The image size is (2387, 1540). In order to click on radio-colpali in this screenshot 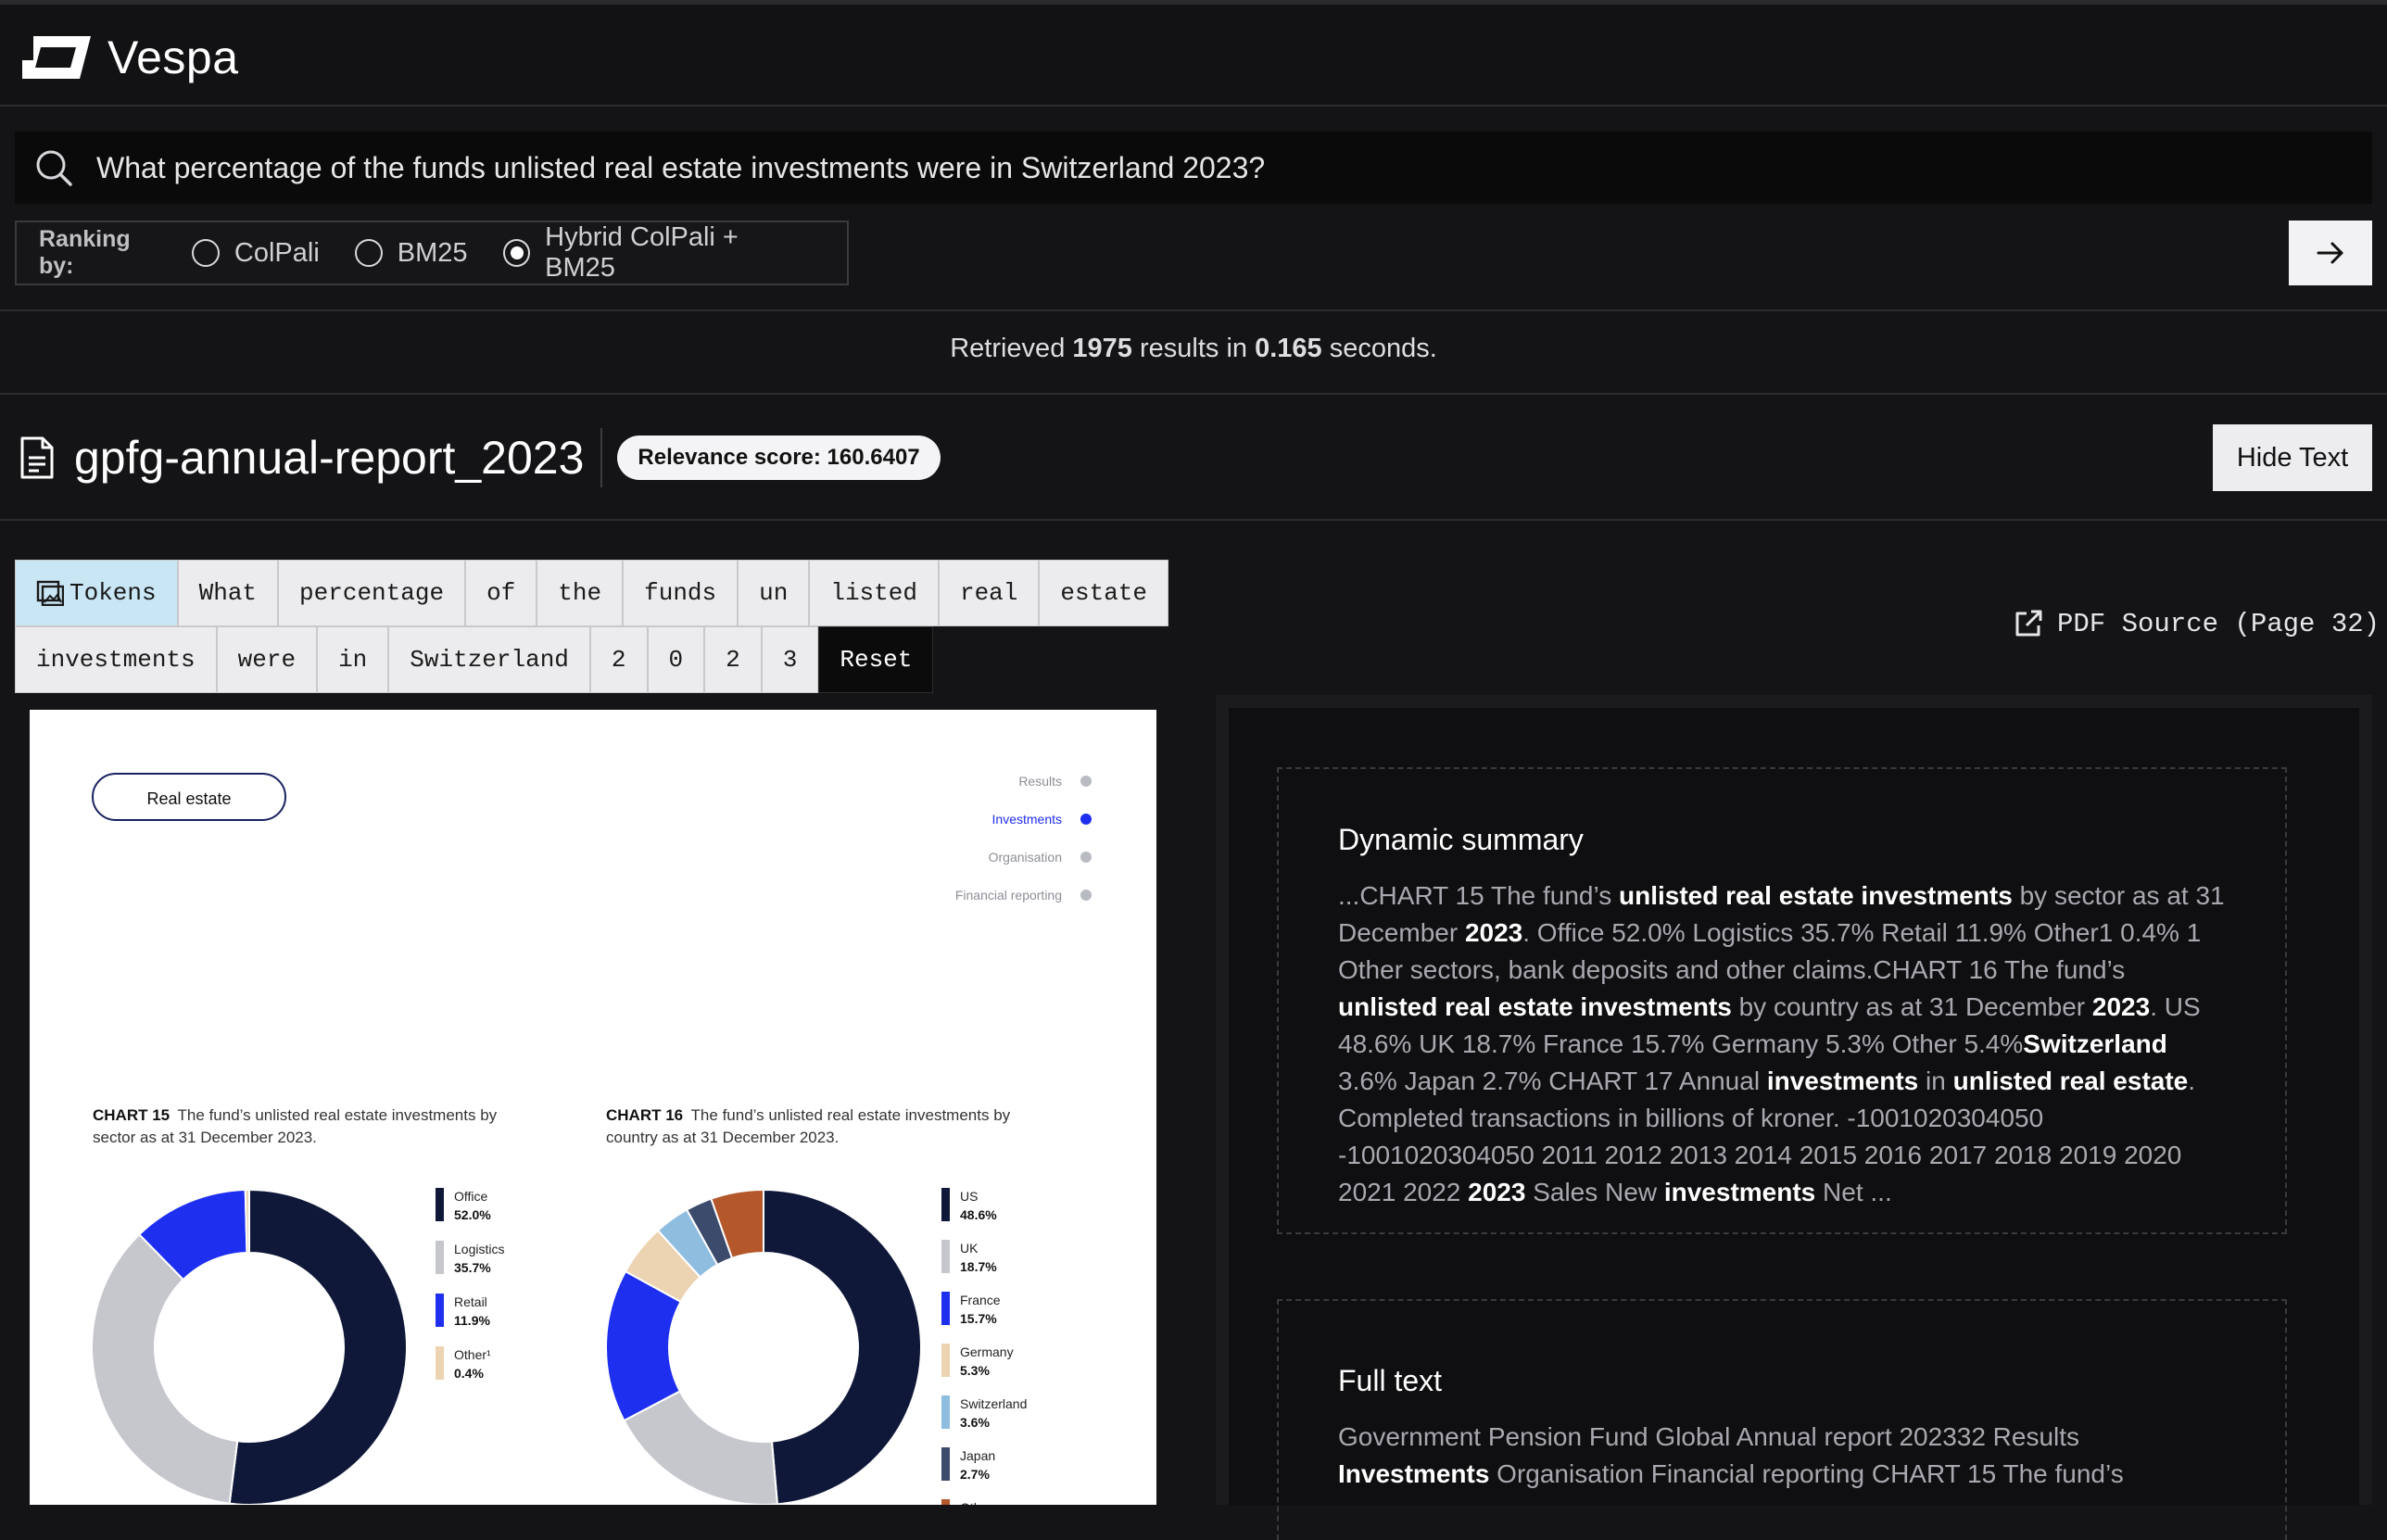, I will do `click(205, 253)`.